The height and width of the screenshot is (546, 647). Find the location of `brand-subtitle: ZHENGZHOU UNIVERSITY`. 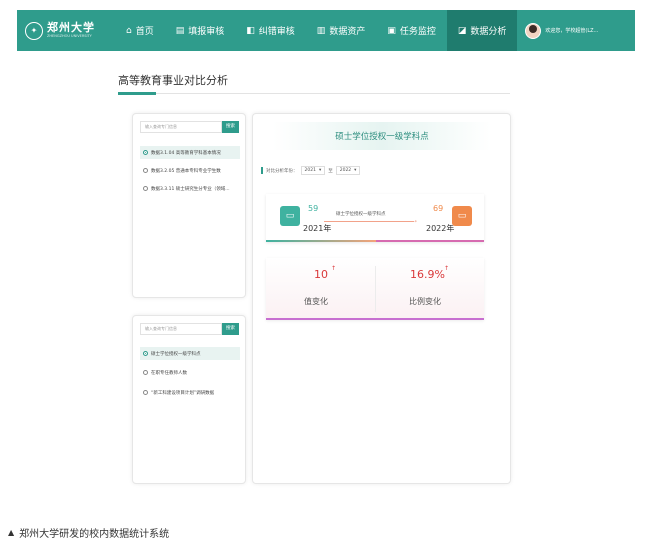

brand-subtitle: ZHENGZHOU UNIVERSITY is located at coordinates (69, 36).